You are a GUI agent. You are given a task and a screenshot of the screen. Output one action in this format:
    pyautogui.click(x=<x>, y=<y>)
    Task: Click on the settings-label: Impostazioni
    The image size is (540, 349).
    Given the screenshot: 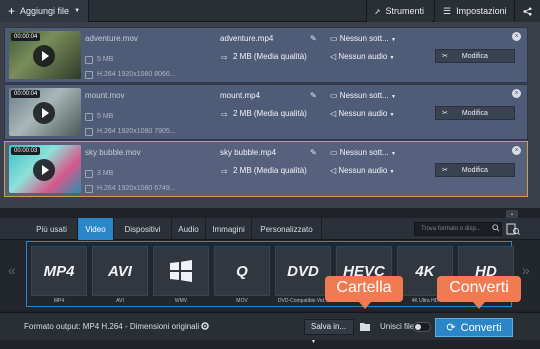 What is the action you would take?
    pyautogui.click(x=481, y=11)
    